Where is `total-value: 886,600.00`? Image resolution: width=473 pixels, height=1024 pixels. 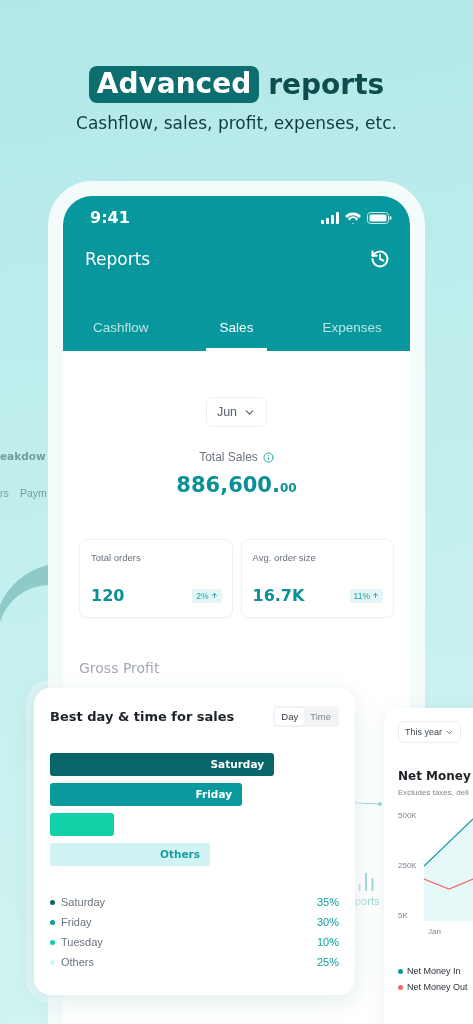 total-value: 886,600.00 is located at coordinates (236, 485).